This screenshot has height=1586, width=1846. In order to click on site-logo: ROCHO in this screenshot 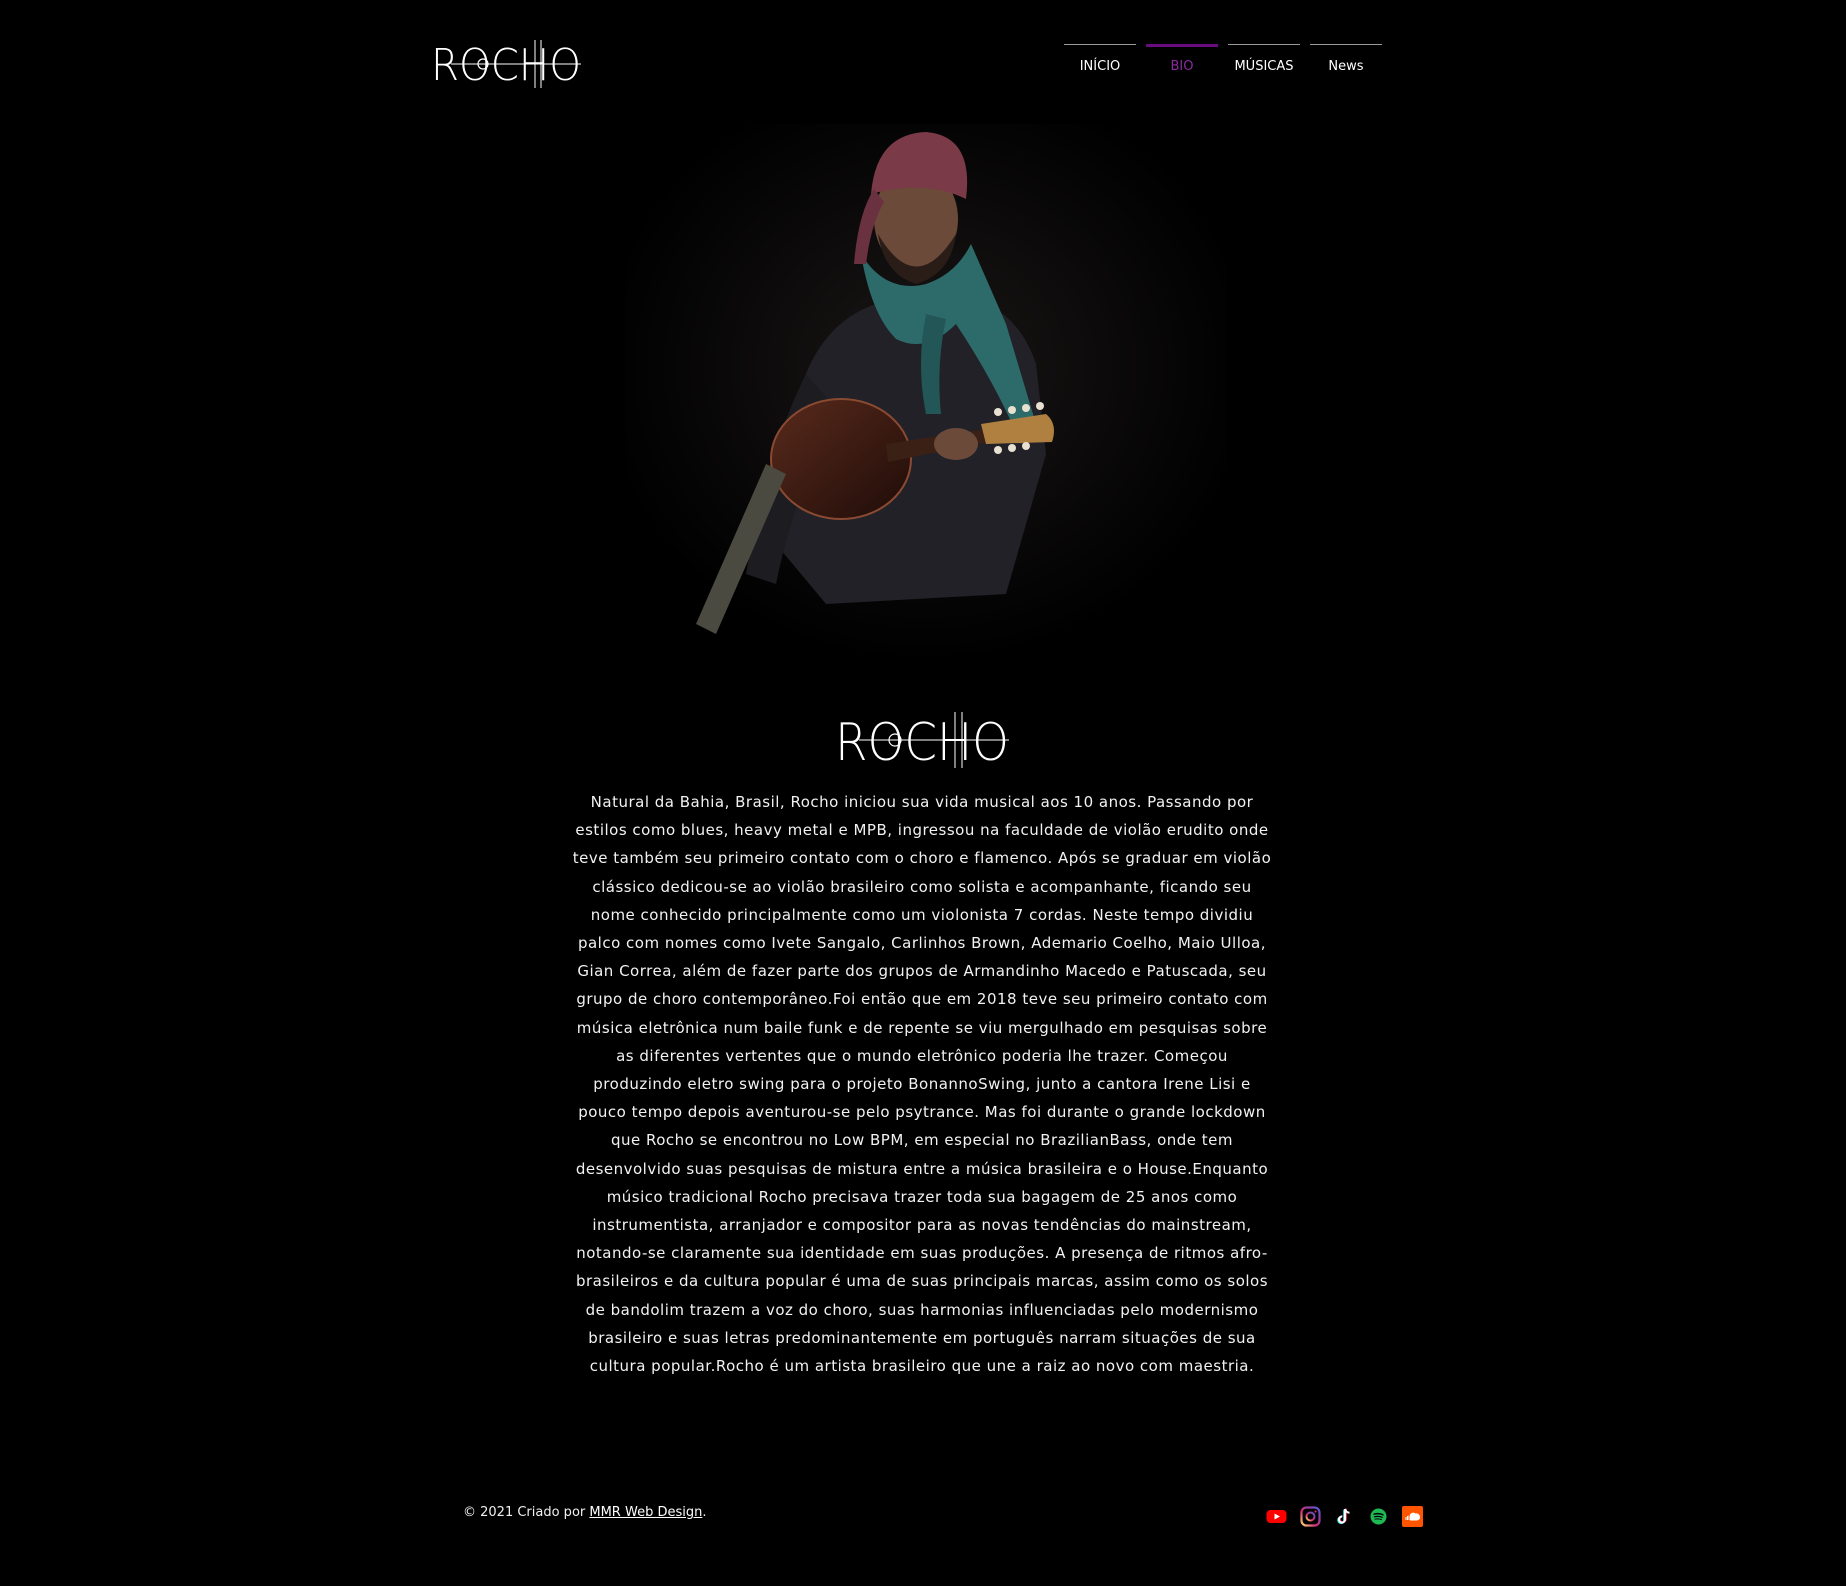, I will do `click(507, 64)`.